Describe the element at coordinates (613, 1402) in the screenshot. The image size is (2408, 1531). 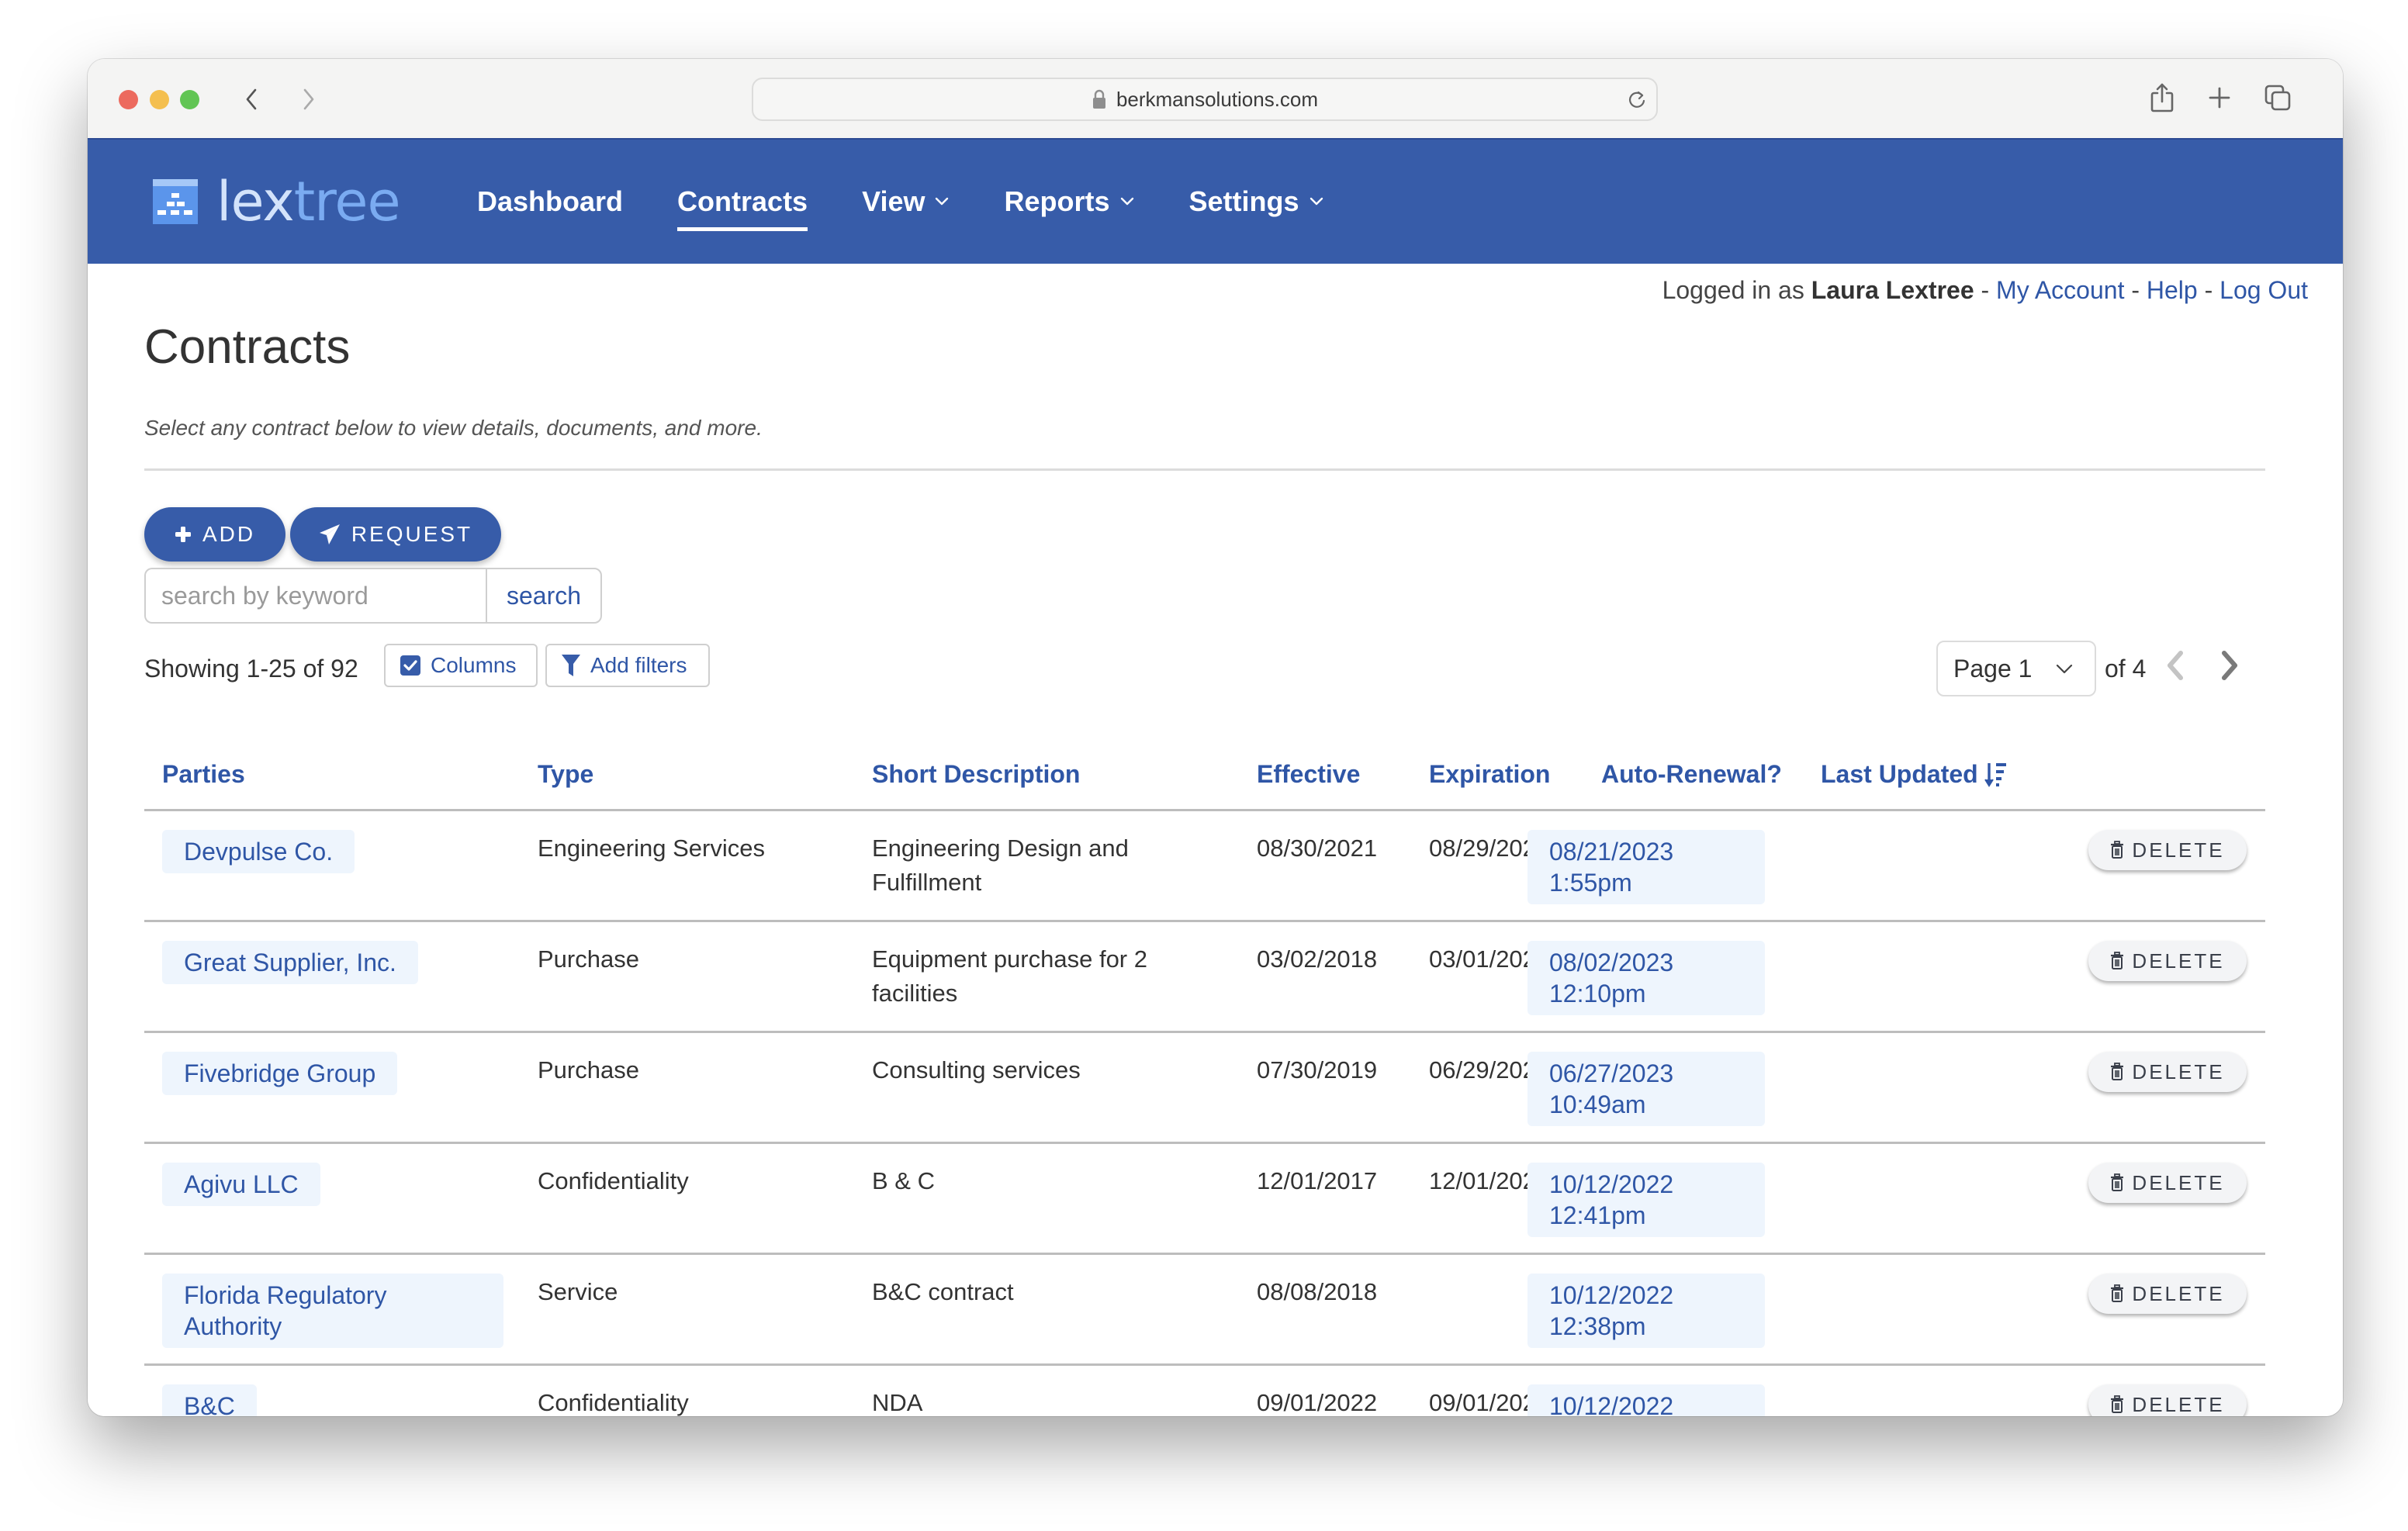
I see `contract-type: Confidentiality` at that location.